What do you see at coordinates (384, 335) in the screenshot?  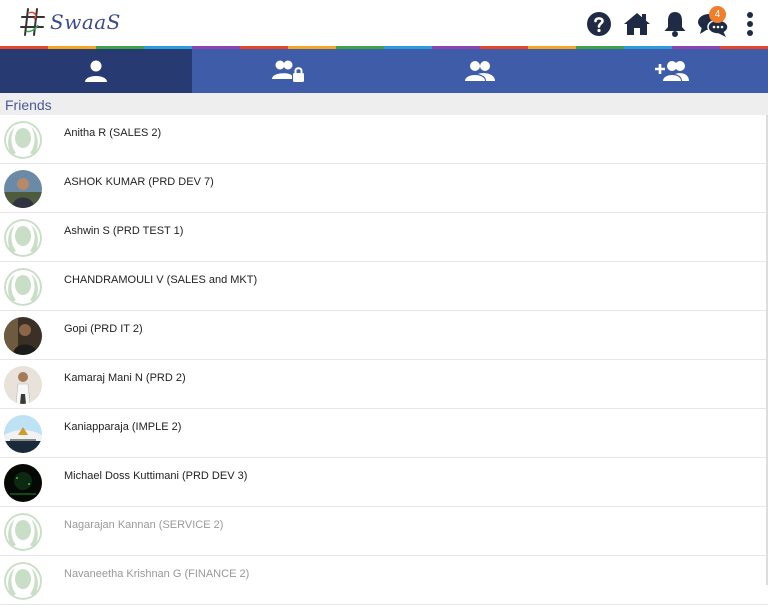 I see `list-item: Gopi (PRD IT 2)` at bounding box center [384, 335].